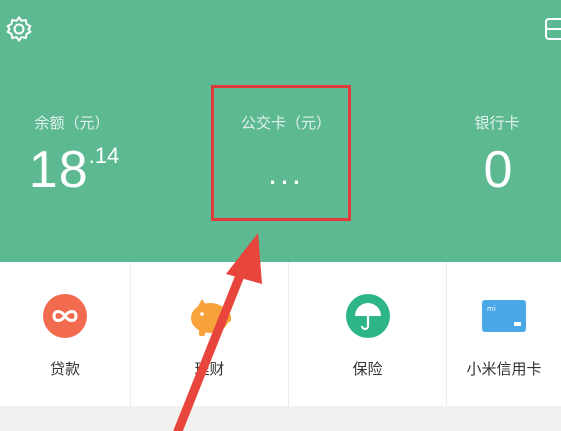 The image size is (561, 431). What do you see at coordinates (367, 316) in the screenshot?
I see `umbrella-icon` at bounding box center [367, 316].